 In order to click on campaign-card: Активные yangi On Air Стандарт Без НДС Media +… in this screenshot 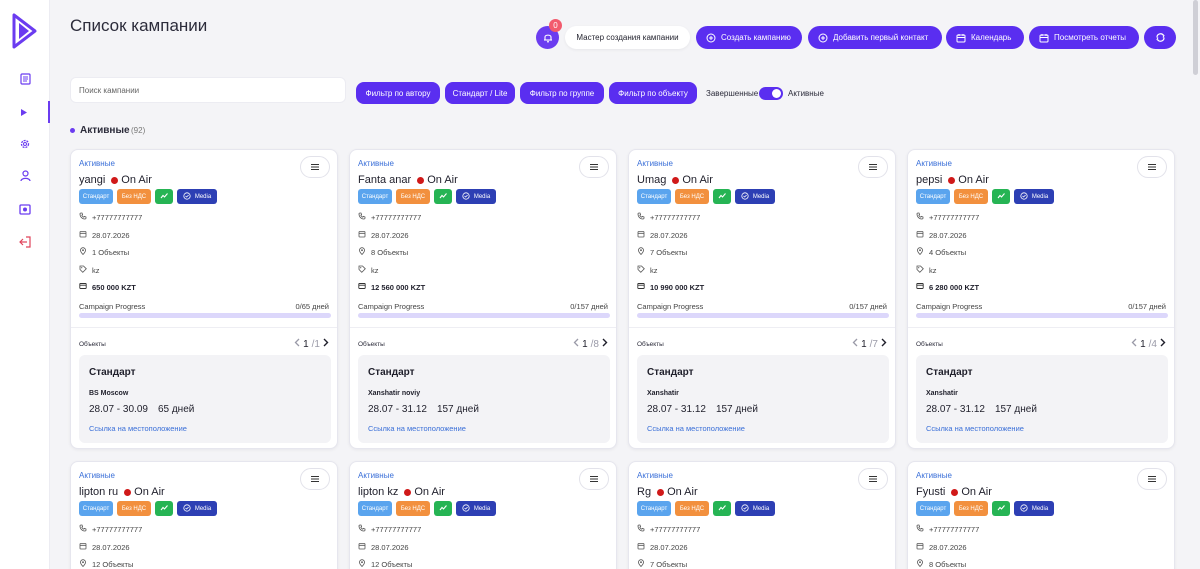, I will do `click(204, 299)`.